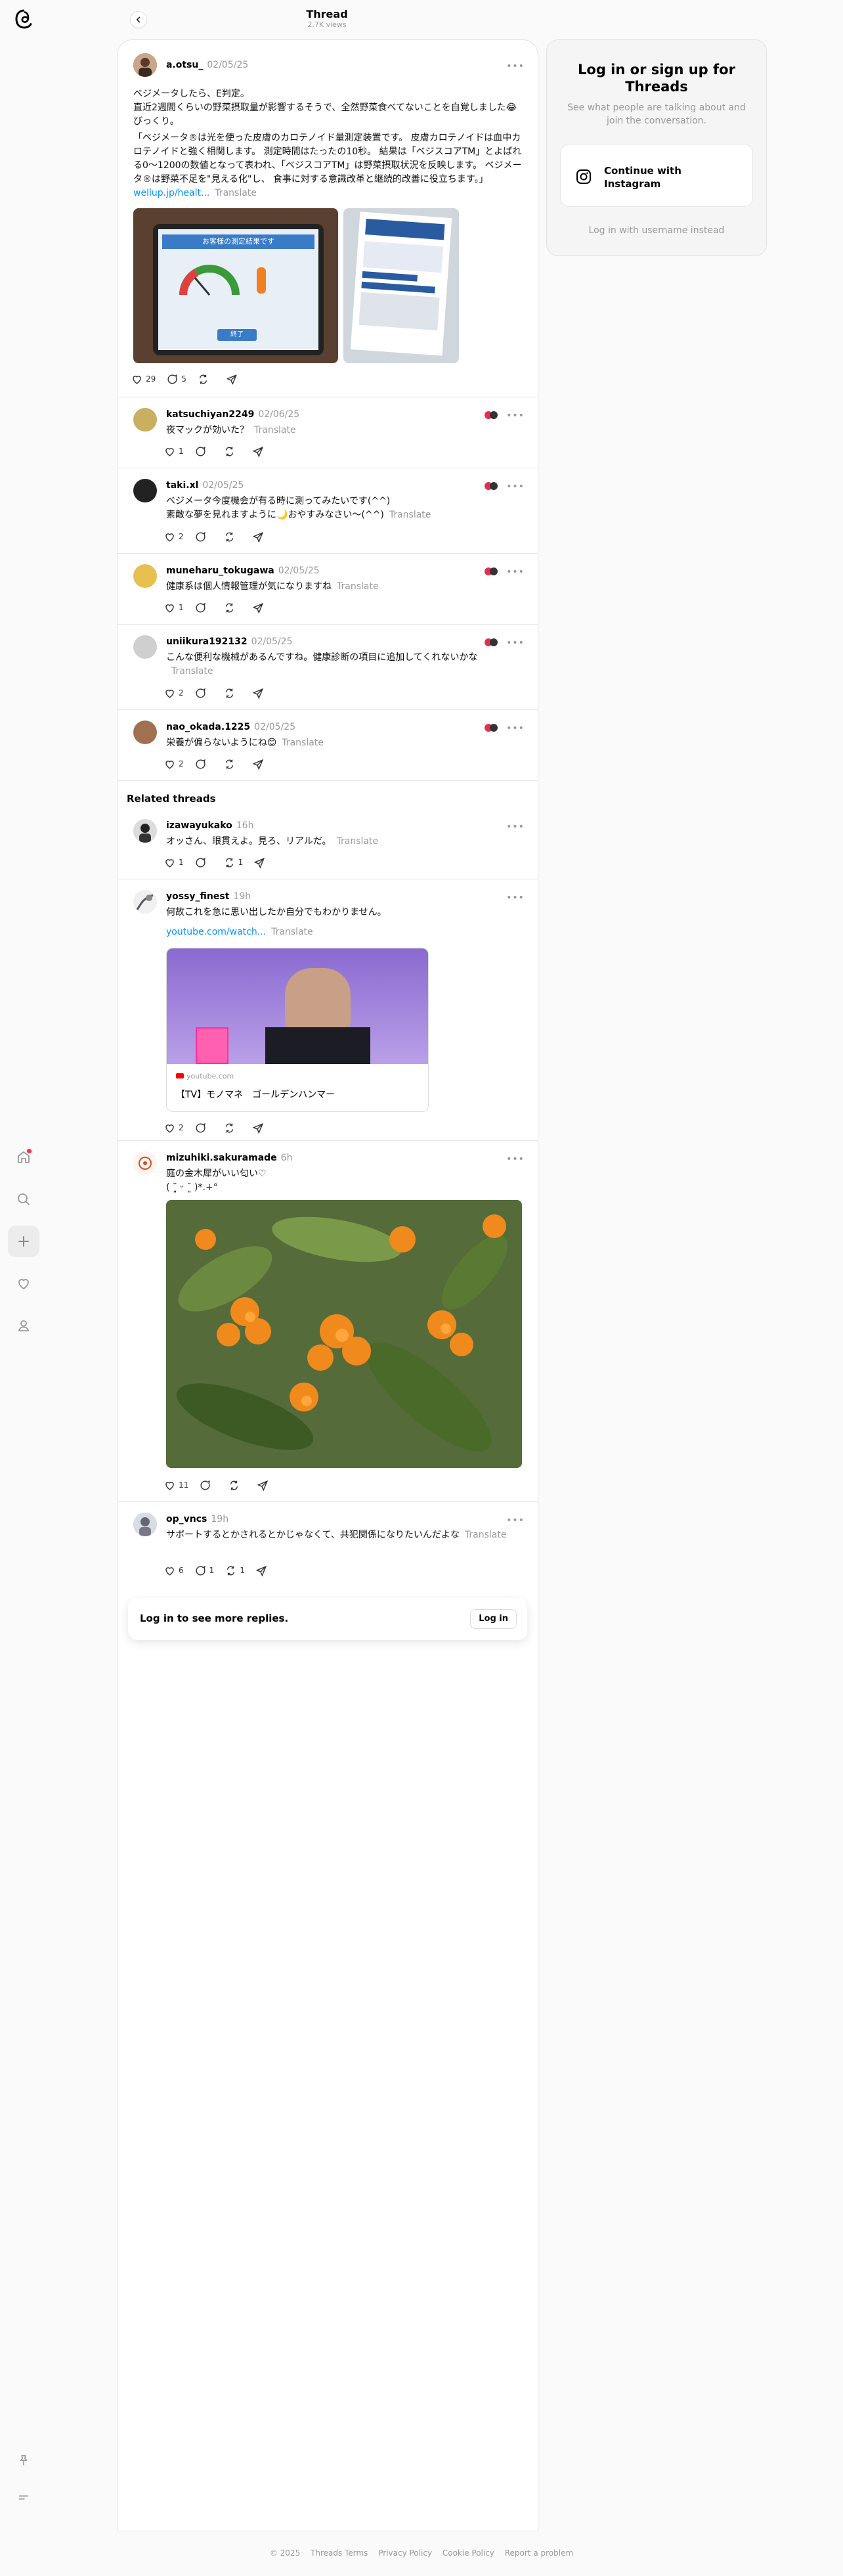 The height and width of the screenshot is (2576, 843). What do you see at coordinates (229, 641) in the screenshot?
I see `username: uniikura192132 02/05/25` at bounding box center [229, 641].